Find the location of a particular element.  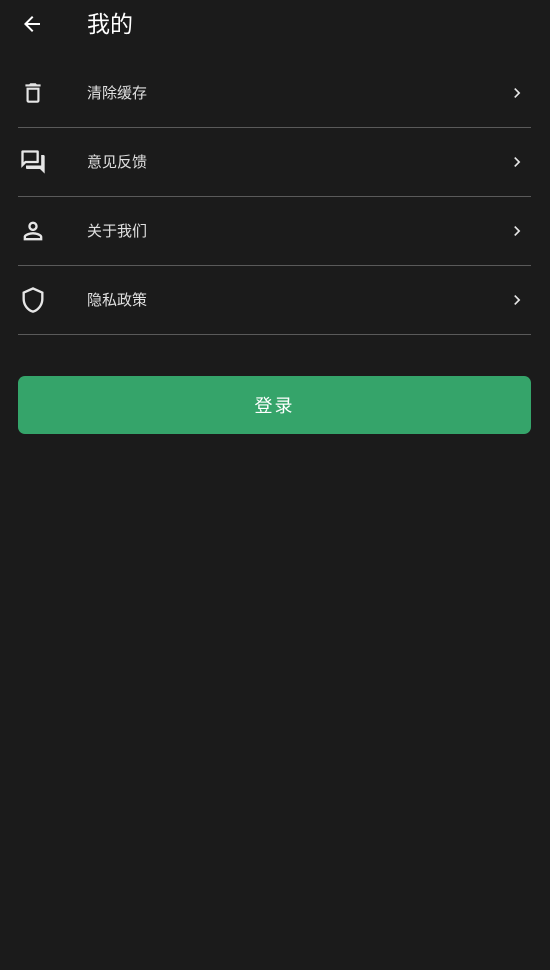

back-button is located at coordinates (32, 24).